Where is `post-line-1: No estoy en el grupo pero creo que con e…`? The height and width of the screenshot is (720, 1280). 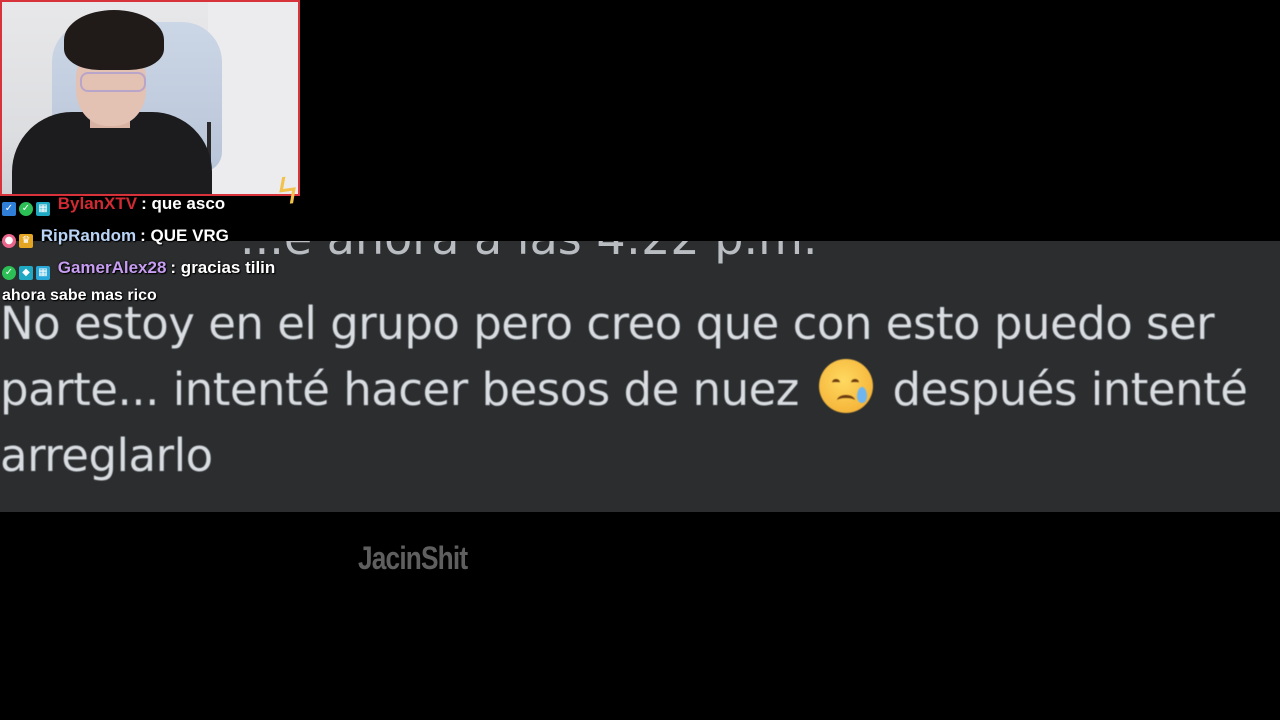
post-line-1: No estoy en el grupo pero creo que con e… is located at coordinates (607, 323).